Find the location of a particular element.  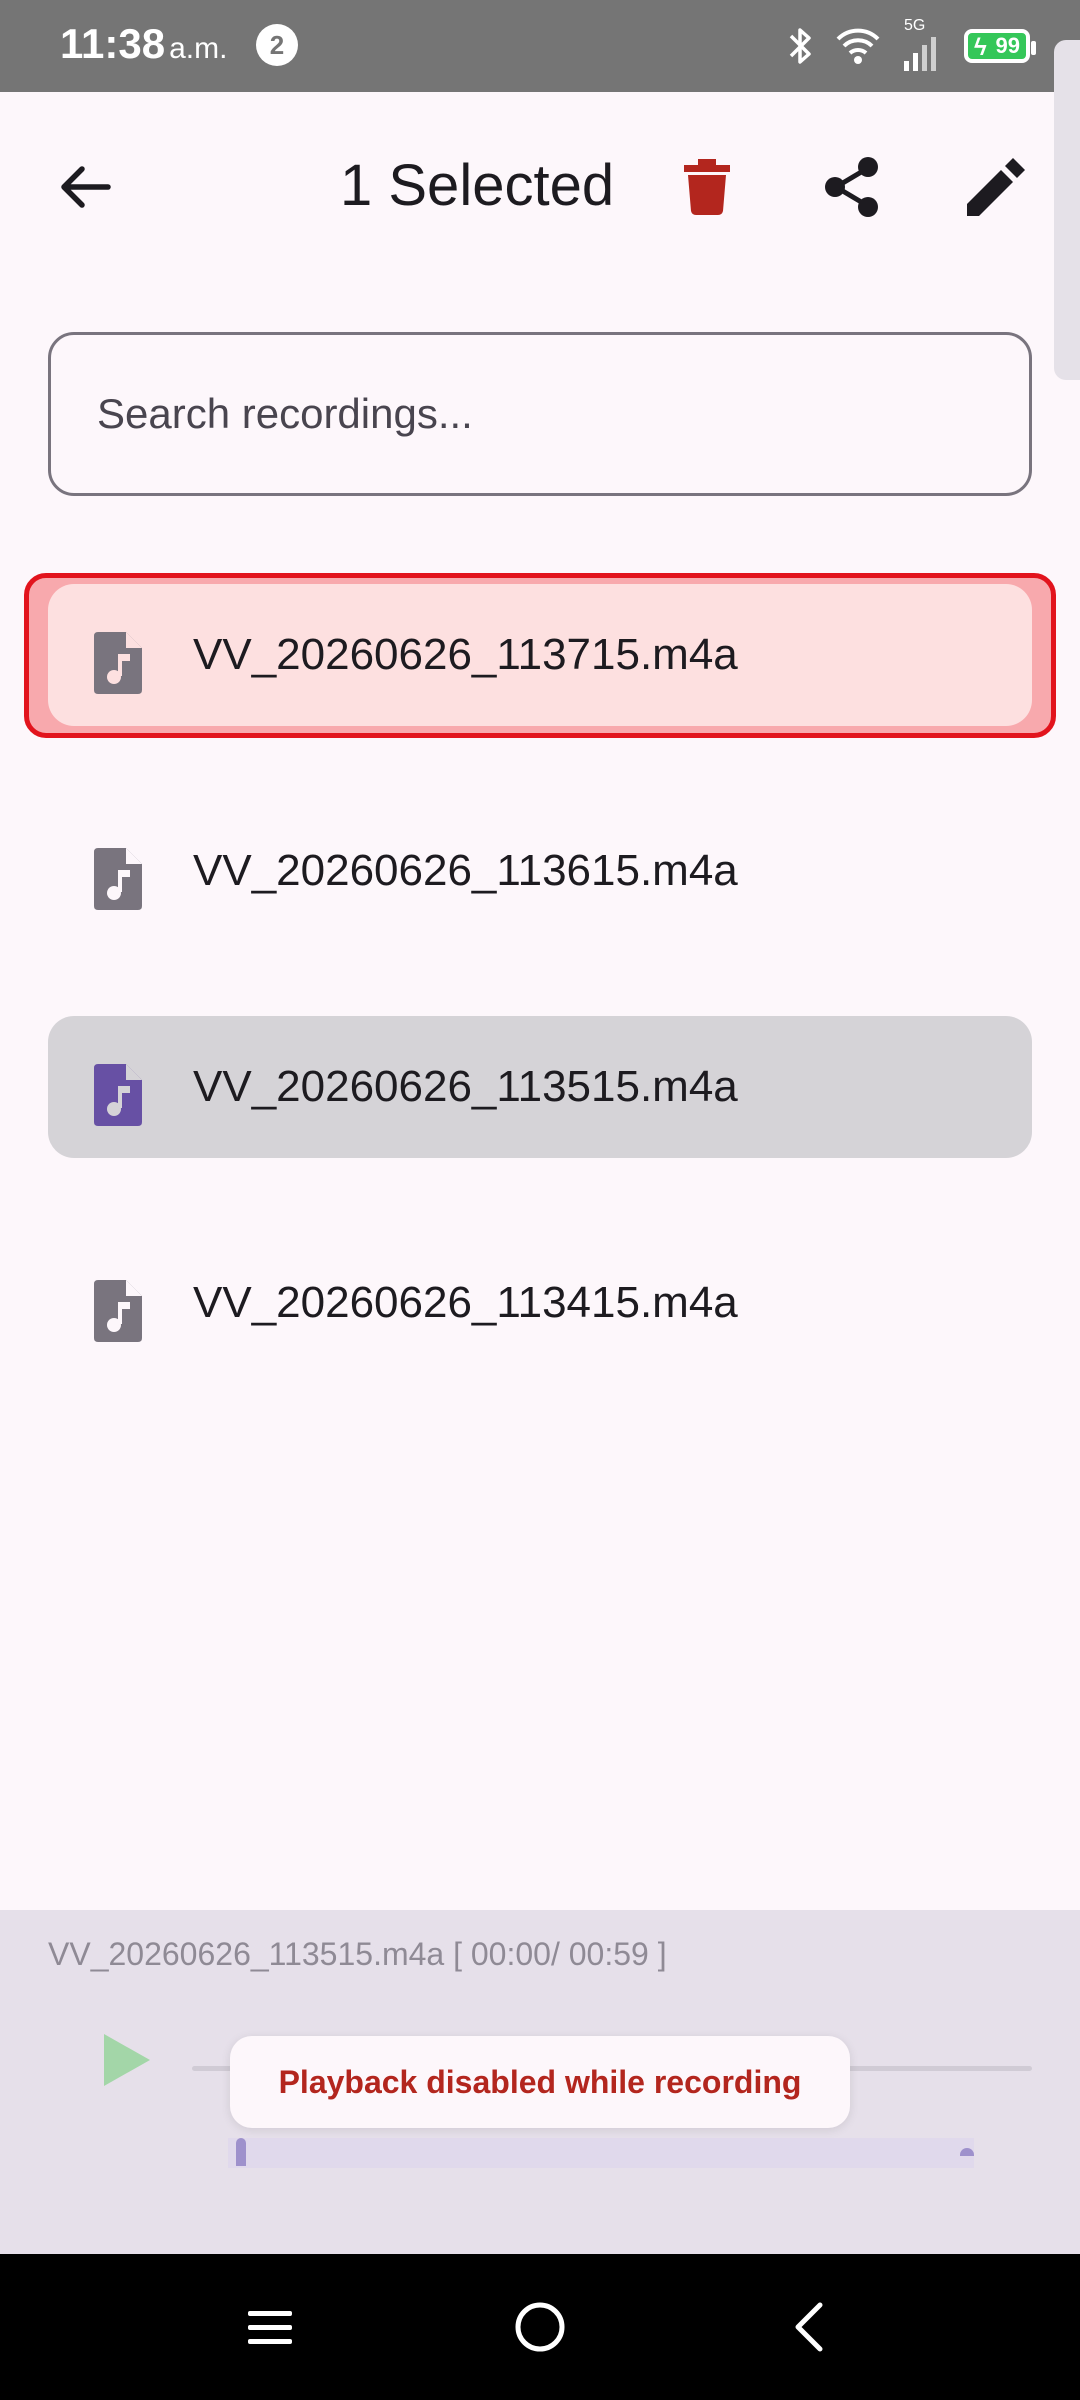

charging-icon: ϟ is located at coordinates (980, 47).